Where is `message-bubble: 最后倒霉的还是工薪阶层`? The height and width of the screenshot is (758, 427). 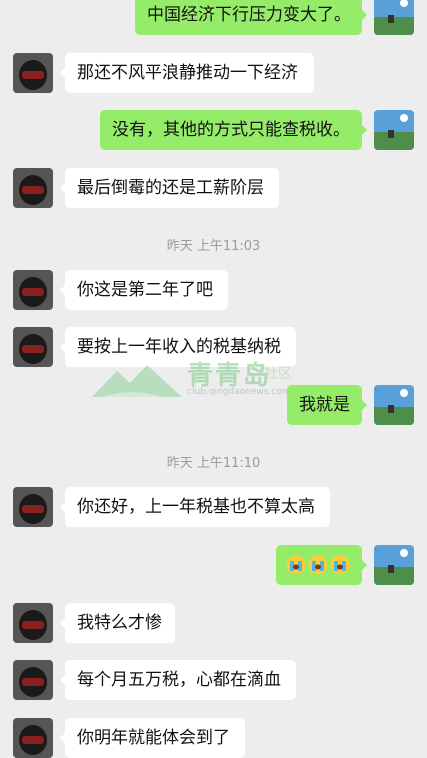
message-bubble: 最后倒霉的还是工薪阶层 is located at coordinates (169, 188).